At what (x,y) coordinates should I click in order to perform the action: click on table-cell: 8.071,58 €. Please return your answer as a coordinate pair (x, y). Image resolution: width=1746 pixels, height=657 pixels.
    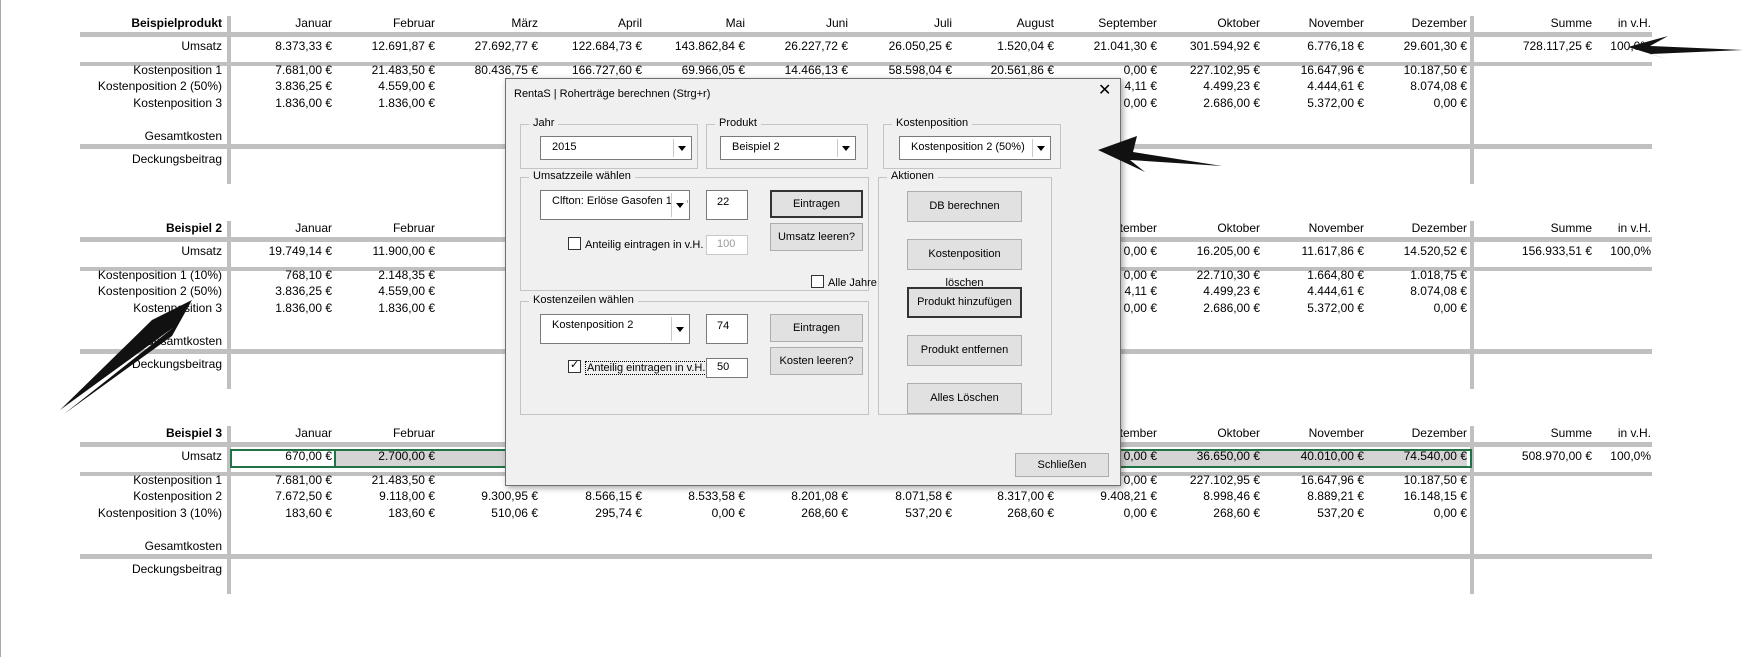
    Looking at the image, I should click on (902, 496).